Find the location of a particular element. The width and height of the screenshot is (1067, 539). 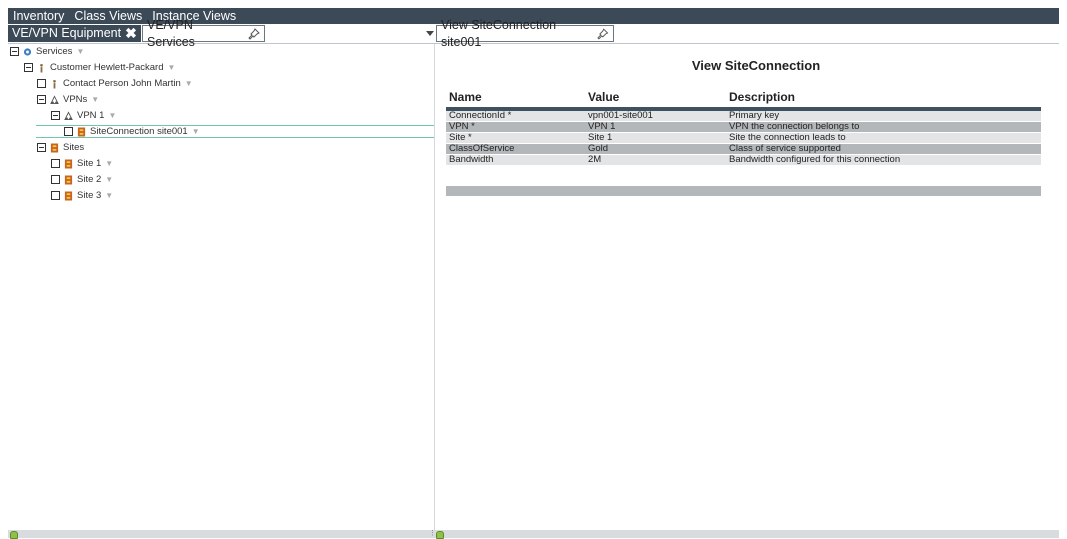

tree-label: Services is located at coordinates (54, 51).